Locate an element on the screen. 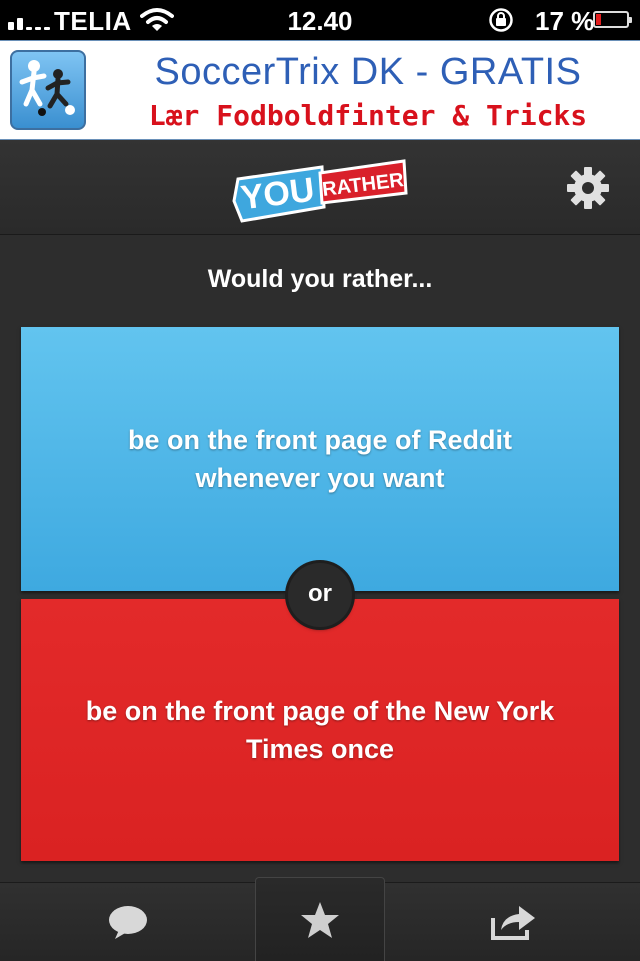 The width and height of the screenshot is (640, 961). share-icon is located at coordinates (512, 923).